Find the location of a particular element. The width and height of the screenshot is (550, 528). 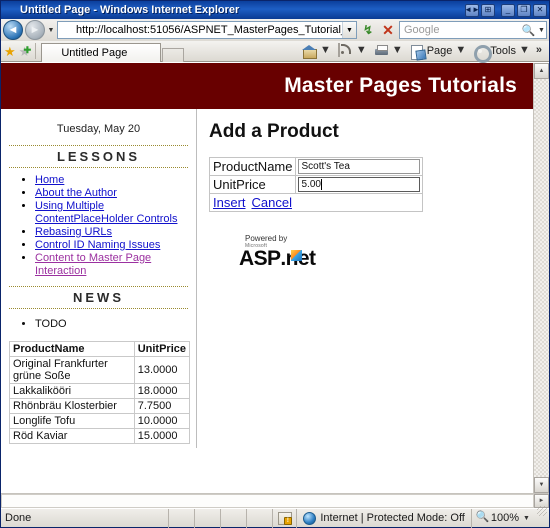

cell-product-name: Original Frankfurter grüne Soße is located at coordinates (72, 370).